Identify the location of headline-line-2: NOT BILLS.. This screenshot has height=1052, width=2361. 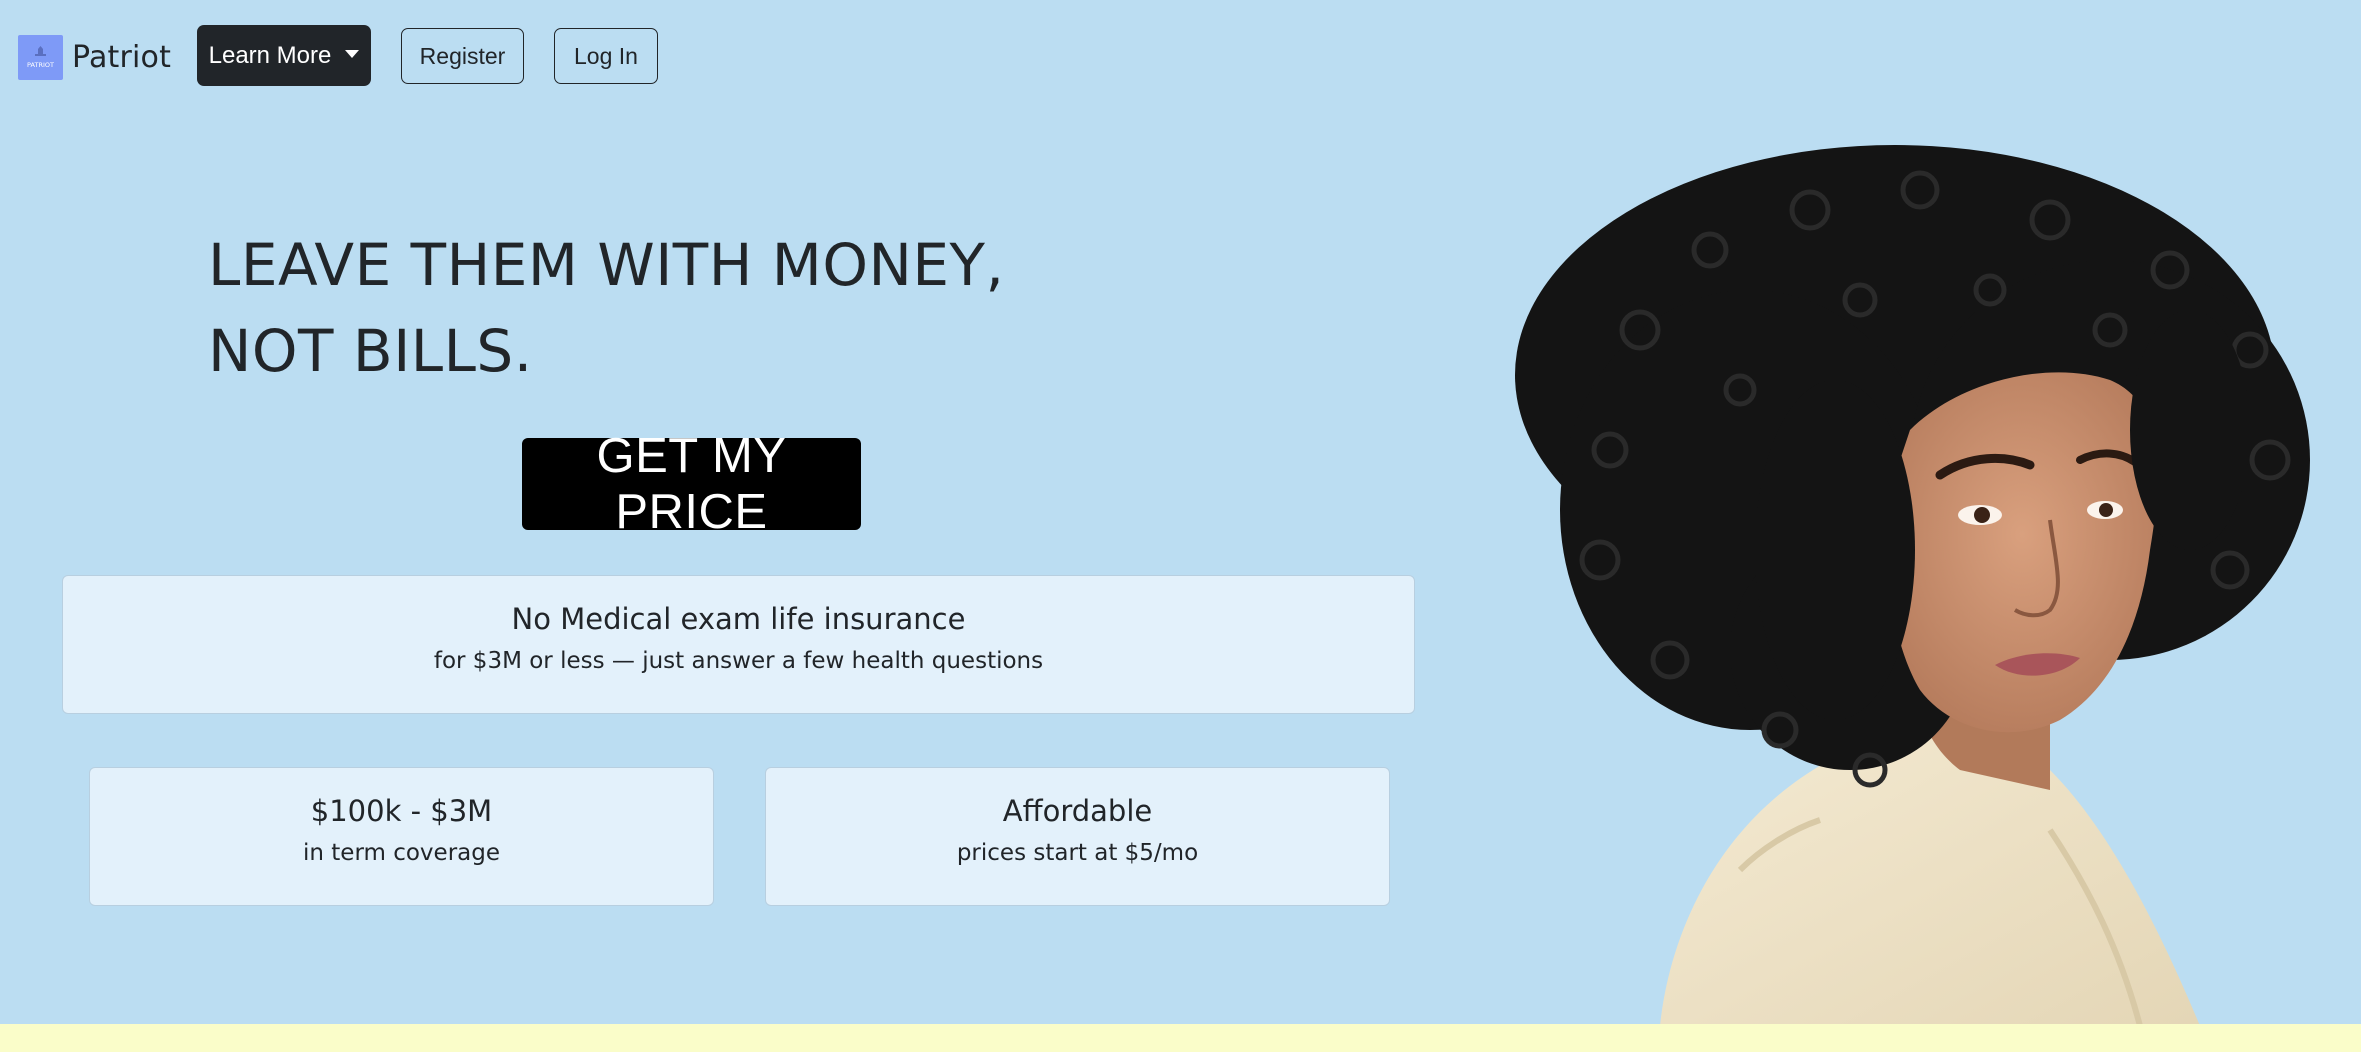
(370, 351).